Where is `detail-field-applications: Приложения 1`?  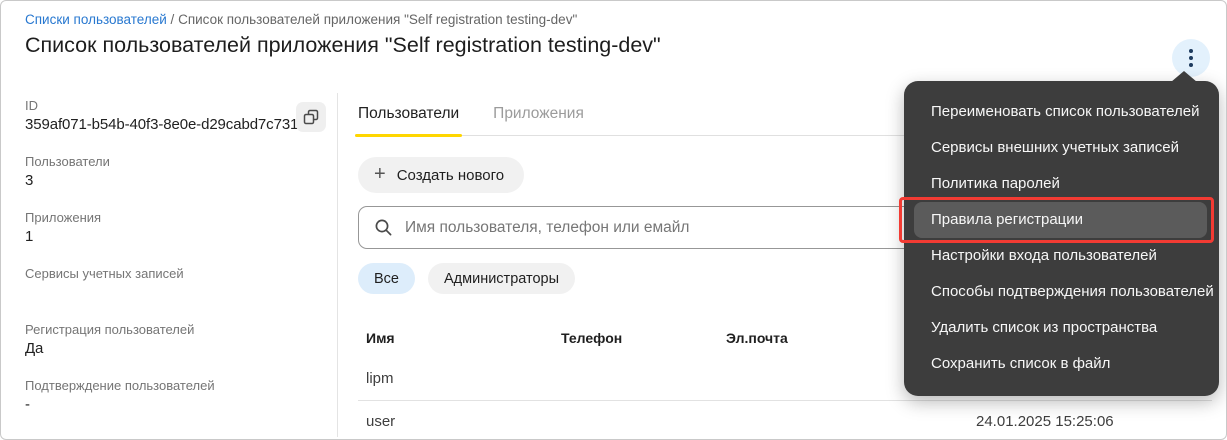
detail-field-applications: Приложения 1 is located at coordinates (175, 228).